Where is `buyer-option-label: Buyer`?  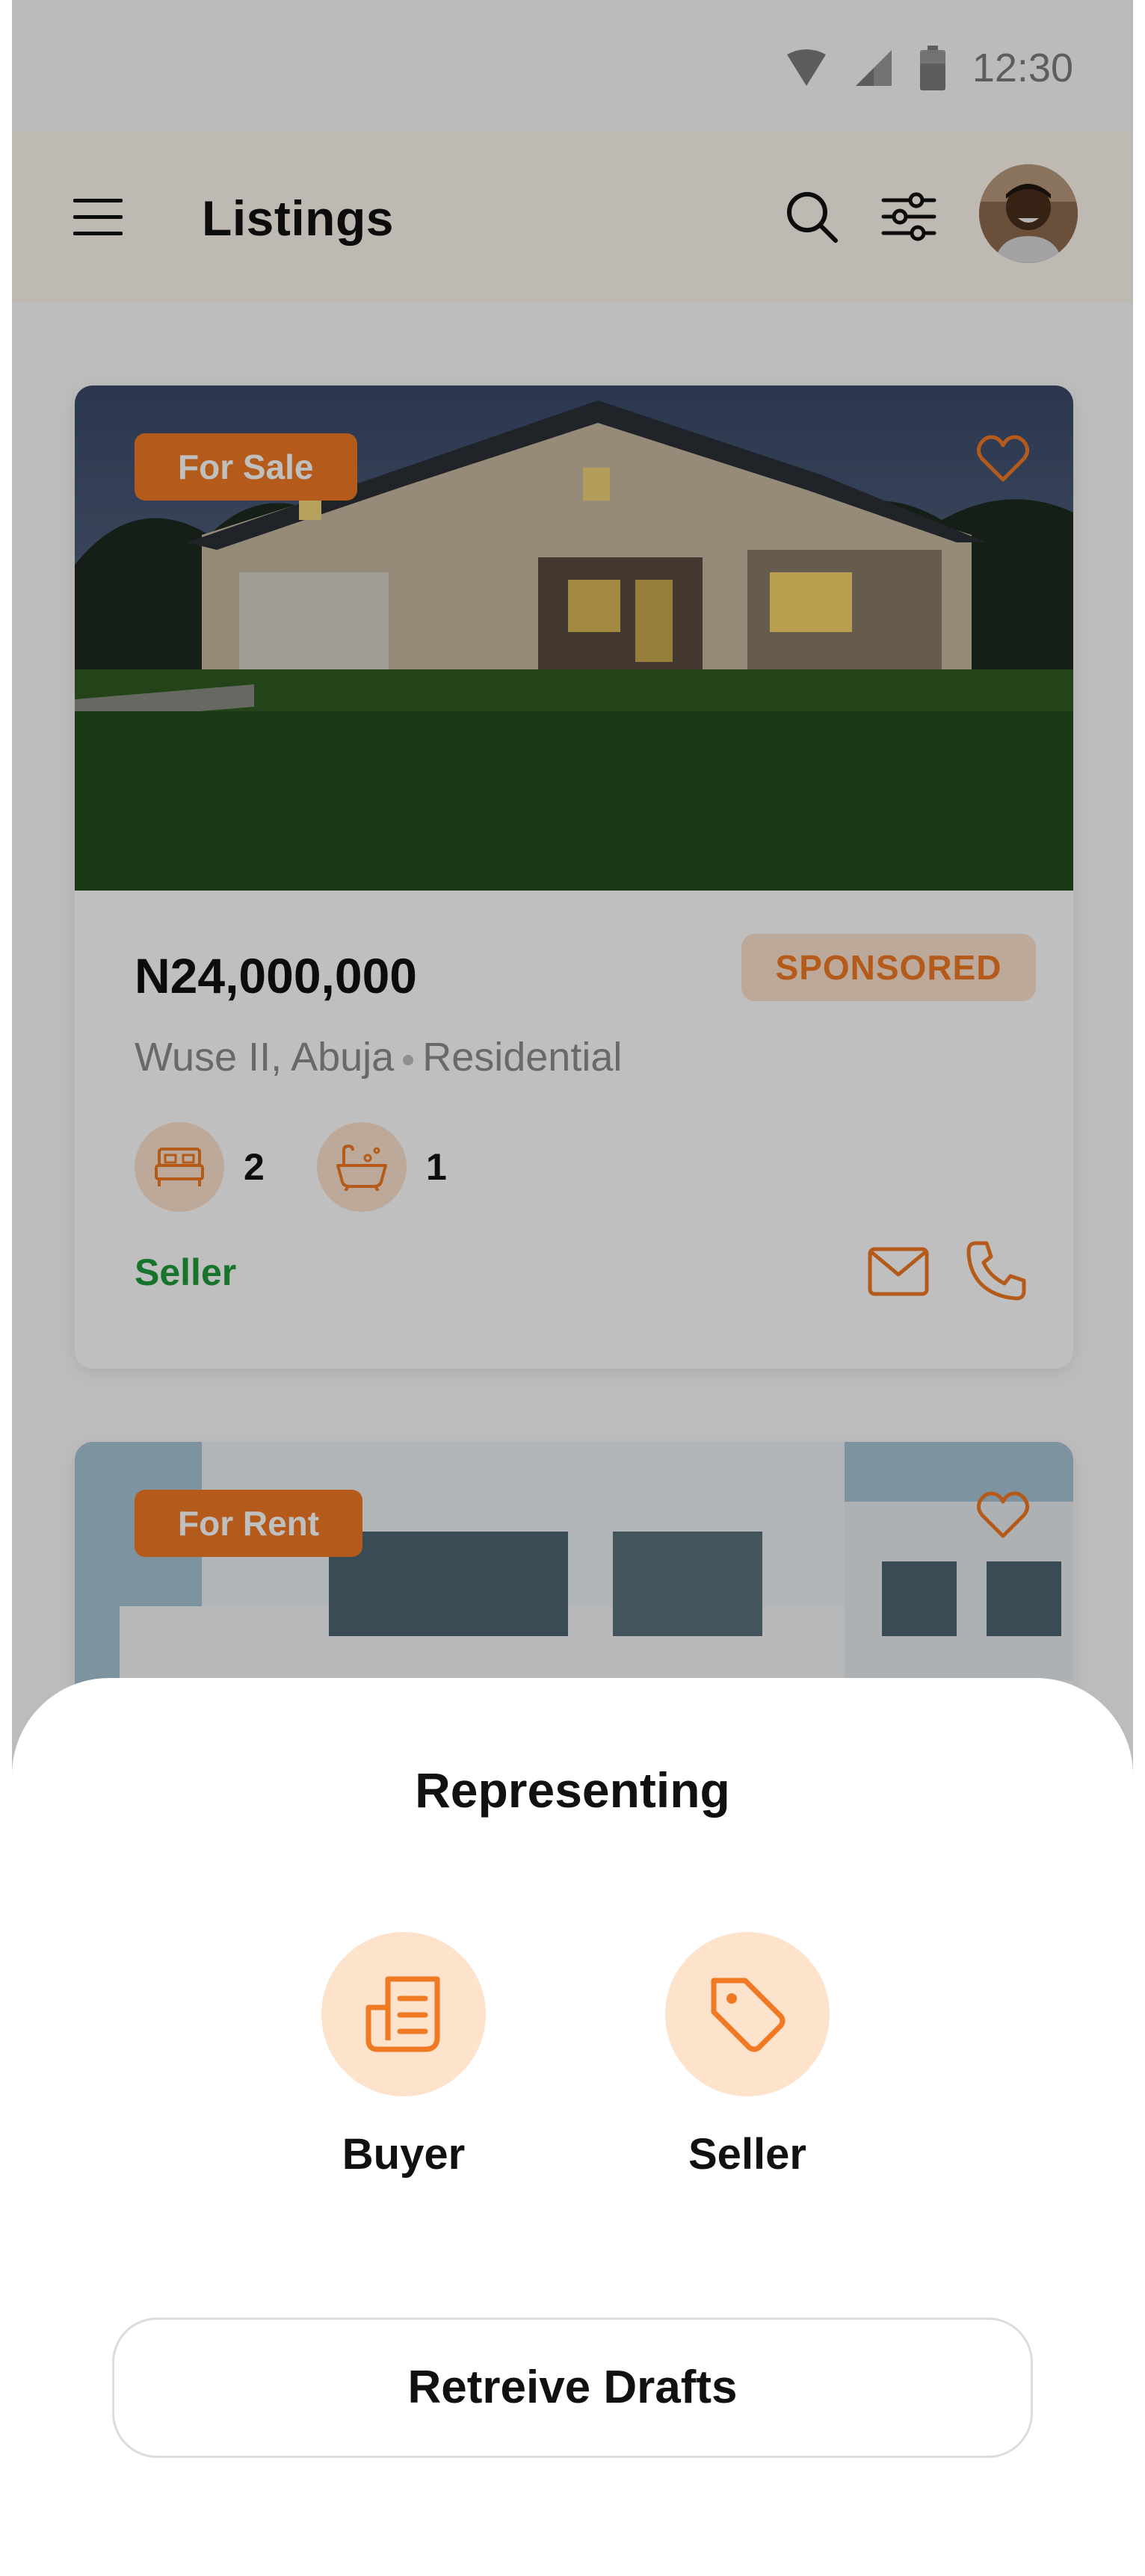
buyer-option-label: Buyer is located at coordinates (404, 2154).